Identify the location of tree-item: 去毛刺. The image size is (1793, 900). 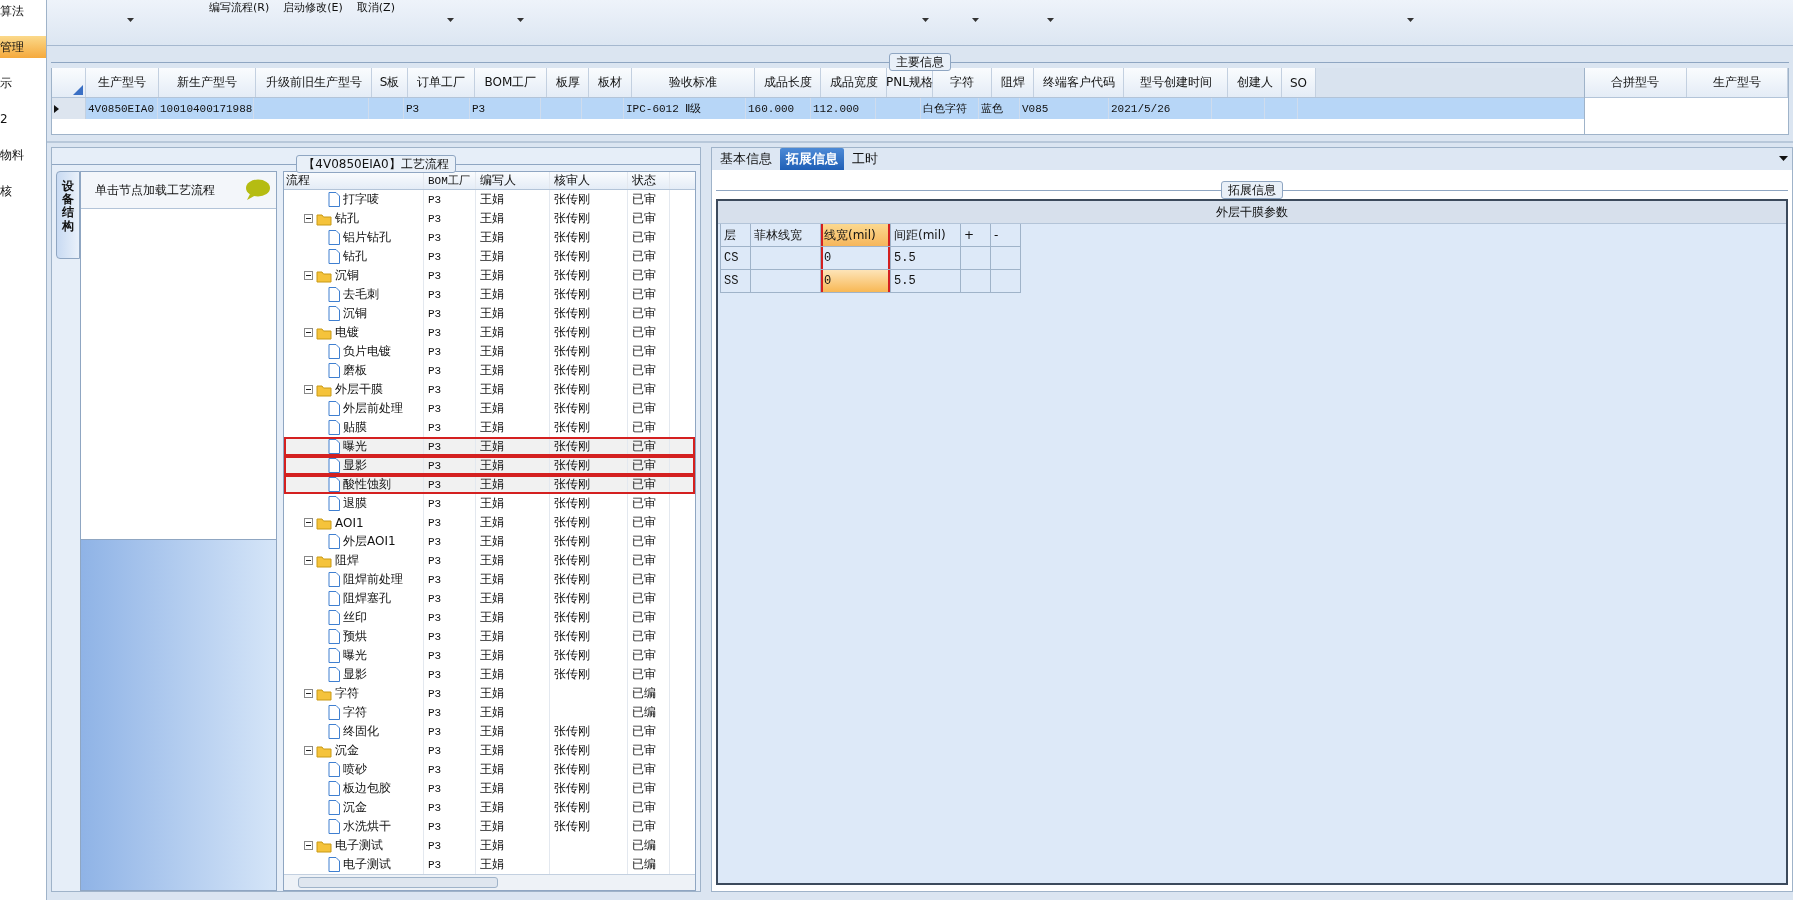
(361, 294).